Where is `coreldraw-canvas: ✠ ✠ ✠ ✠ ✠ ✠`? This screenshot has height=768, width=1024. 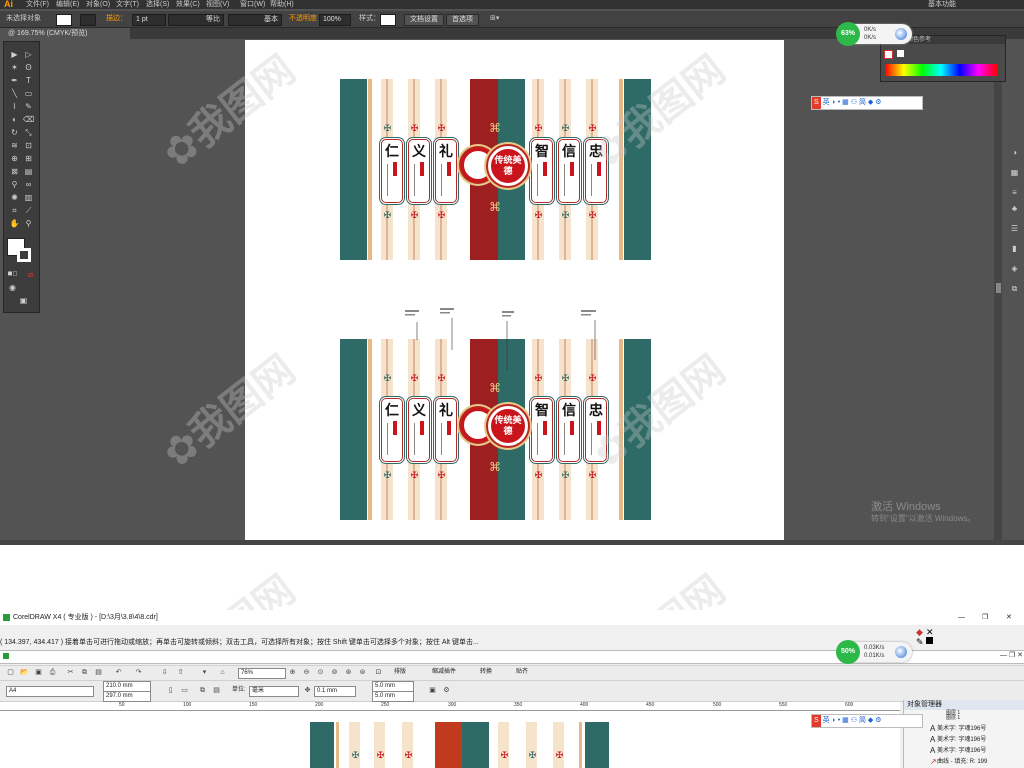 coreldraw-canvas: ✠ ✠ ✠ ✠ ✠ ✠ is located at coordinates (454, 739).